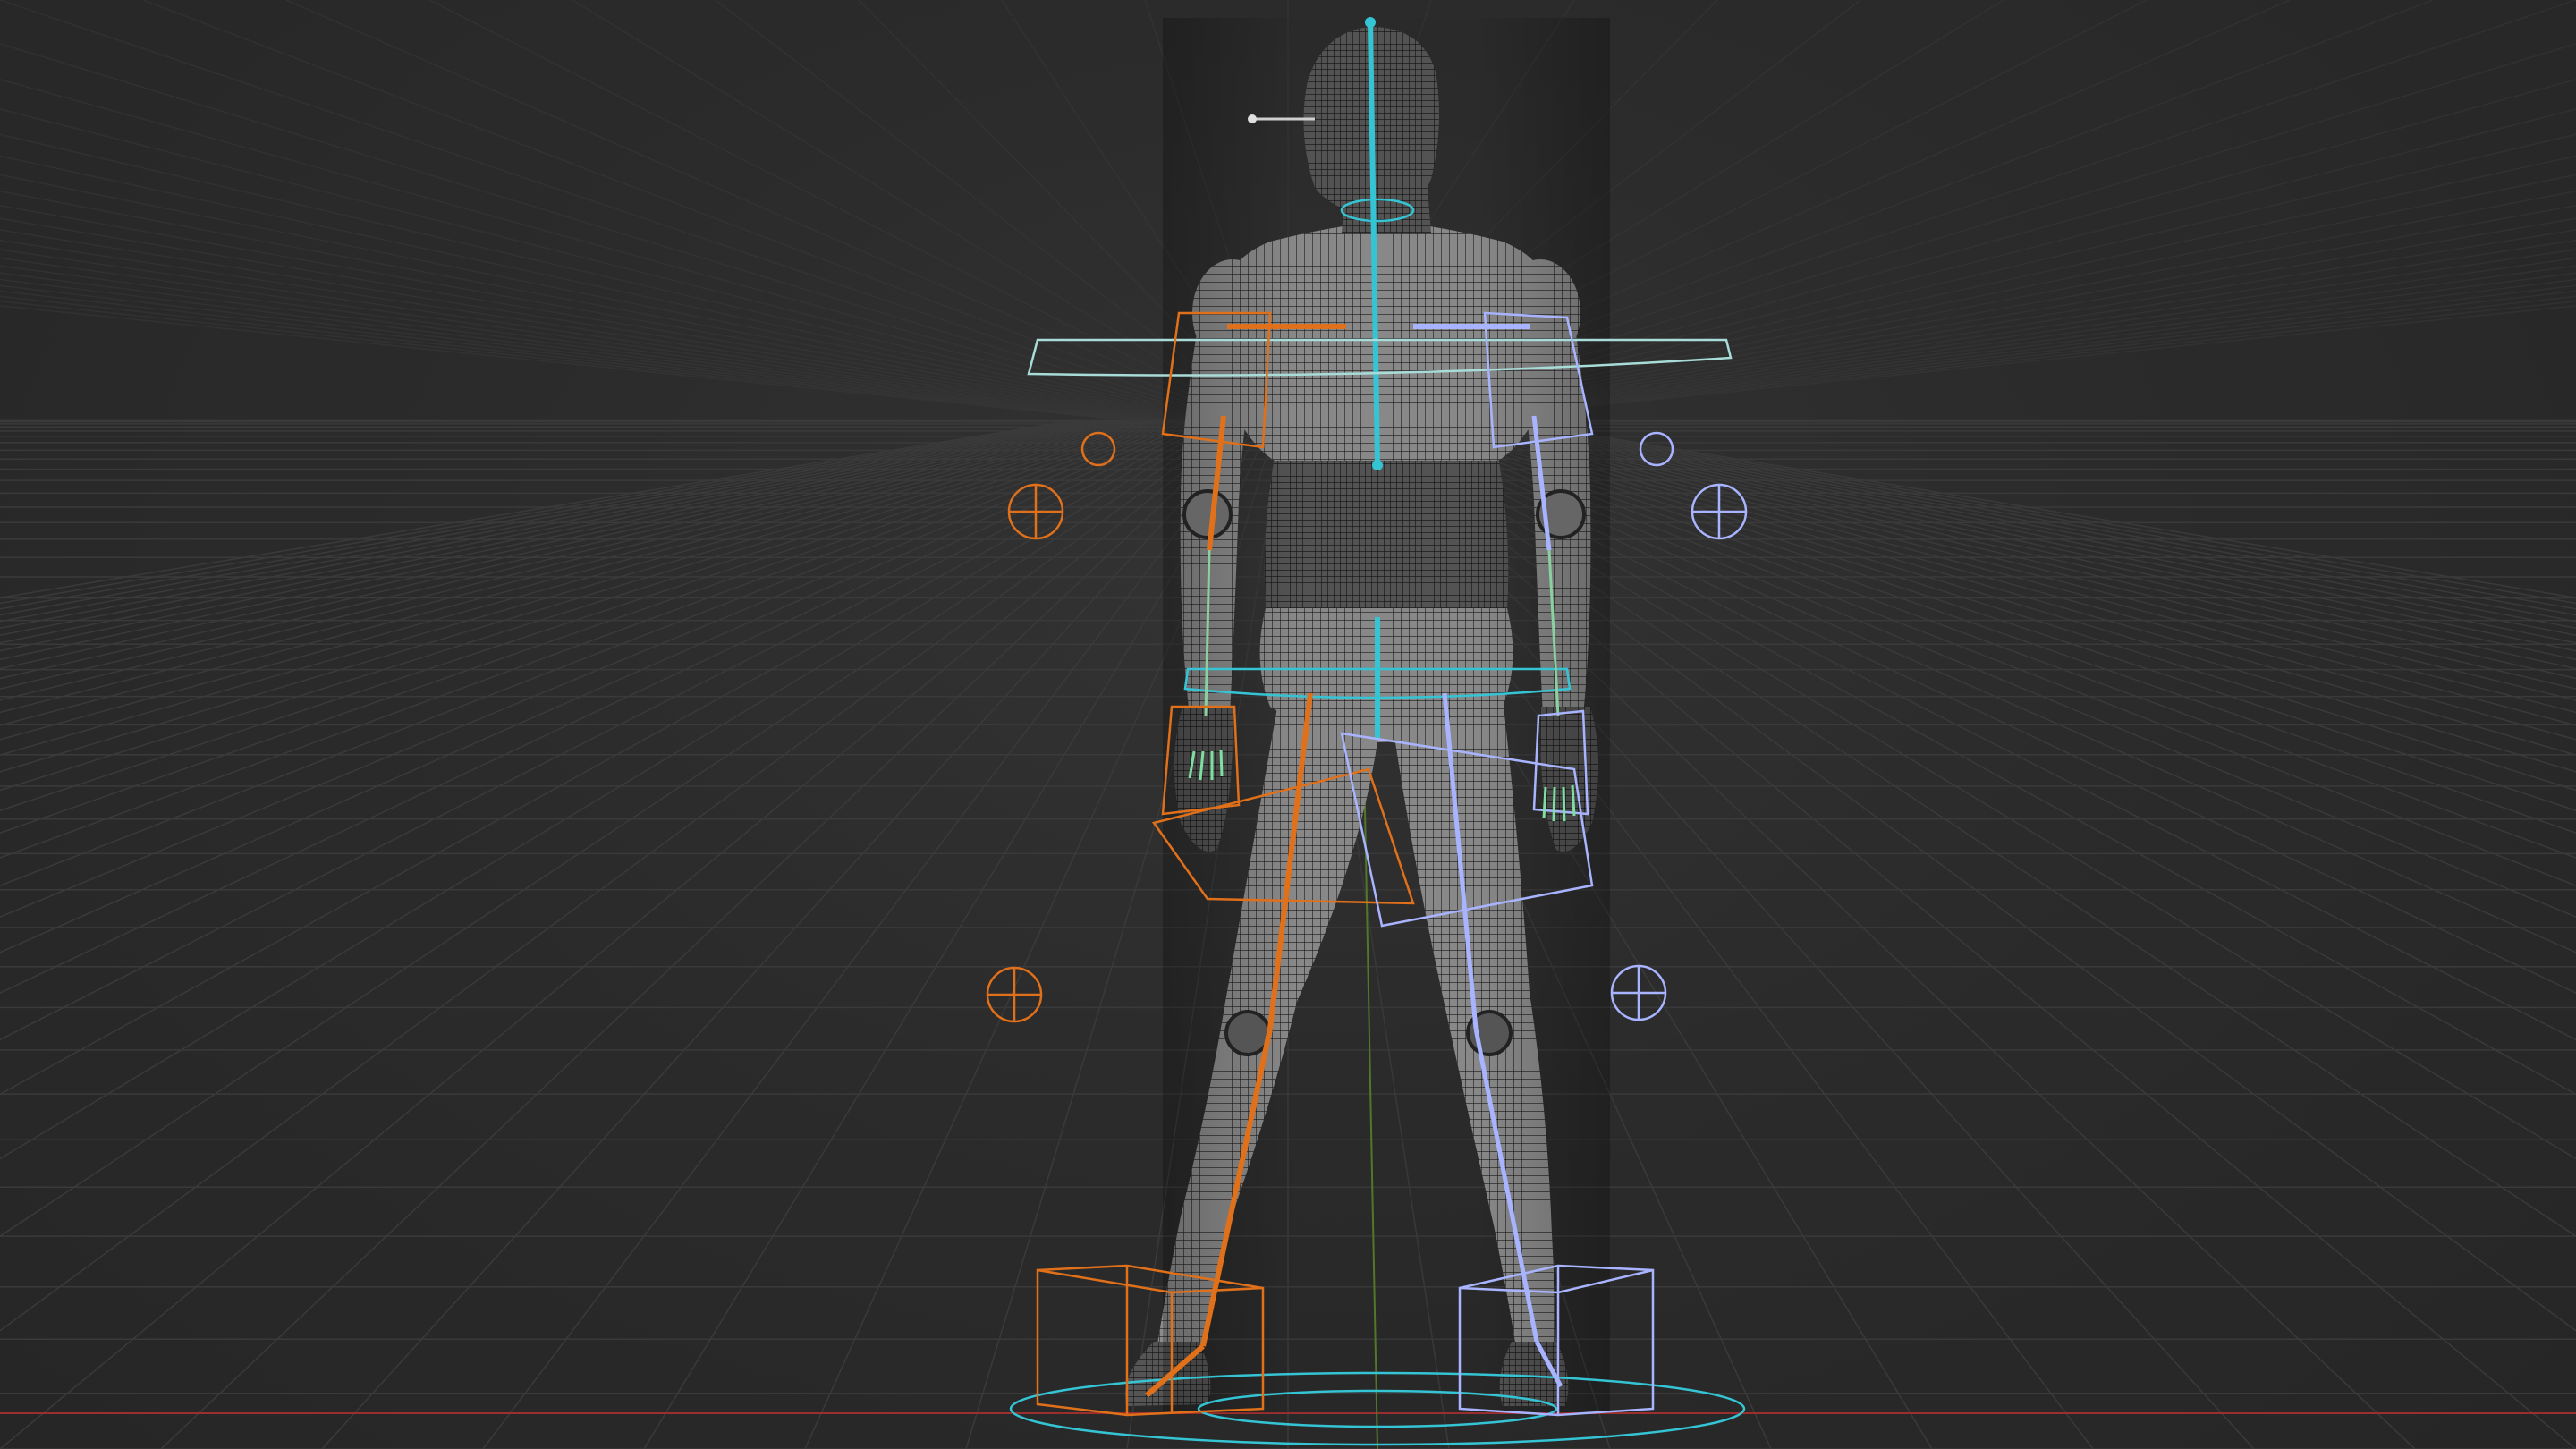  I want to click on left-knee-joint, so click(1247, 1033).